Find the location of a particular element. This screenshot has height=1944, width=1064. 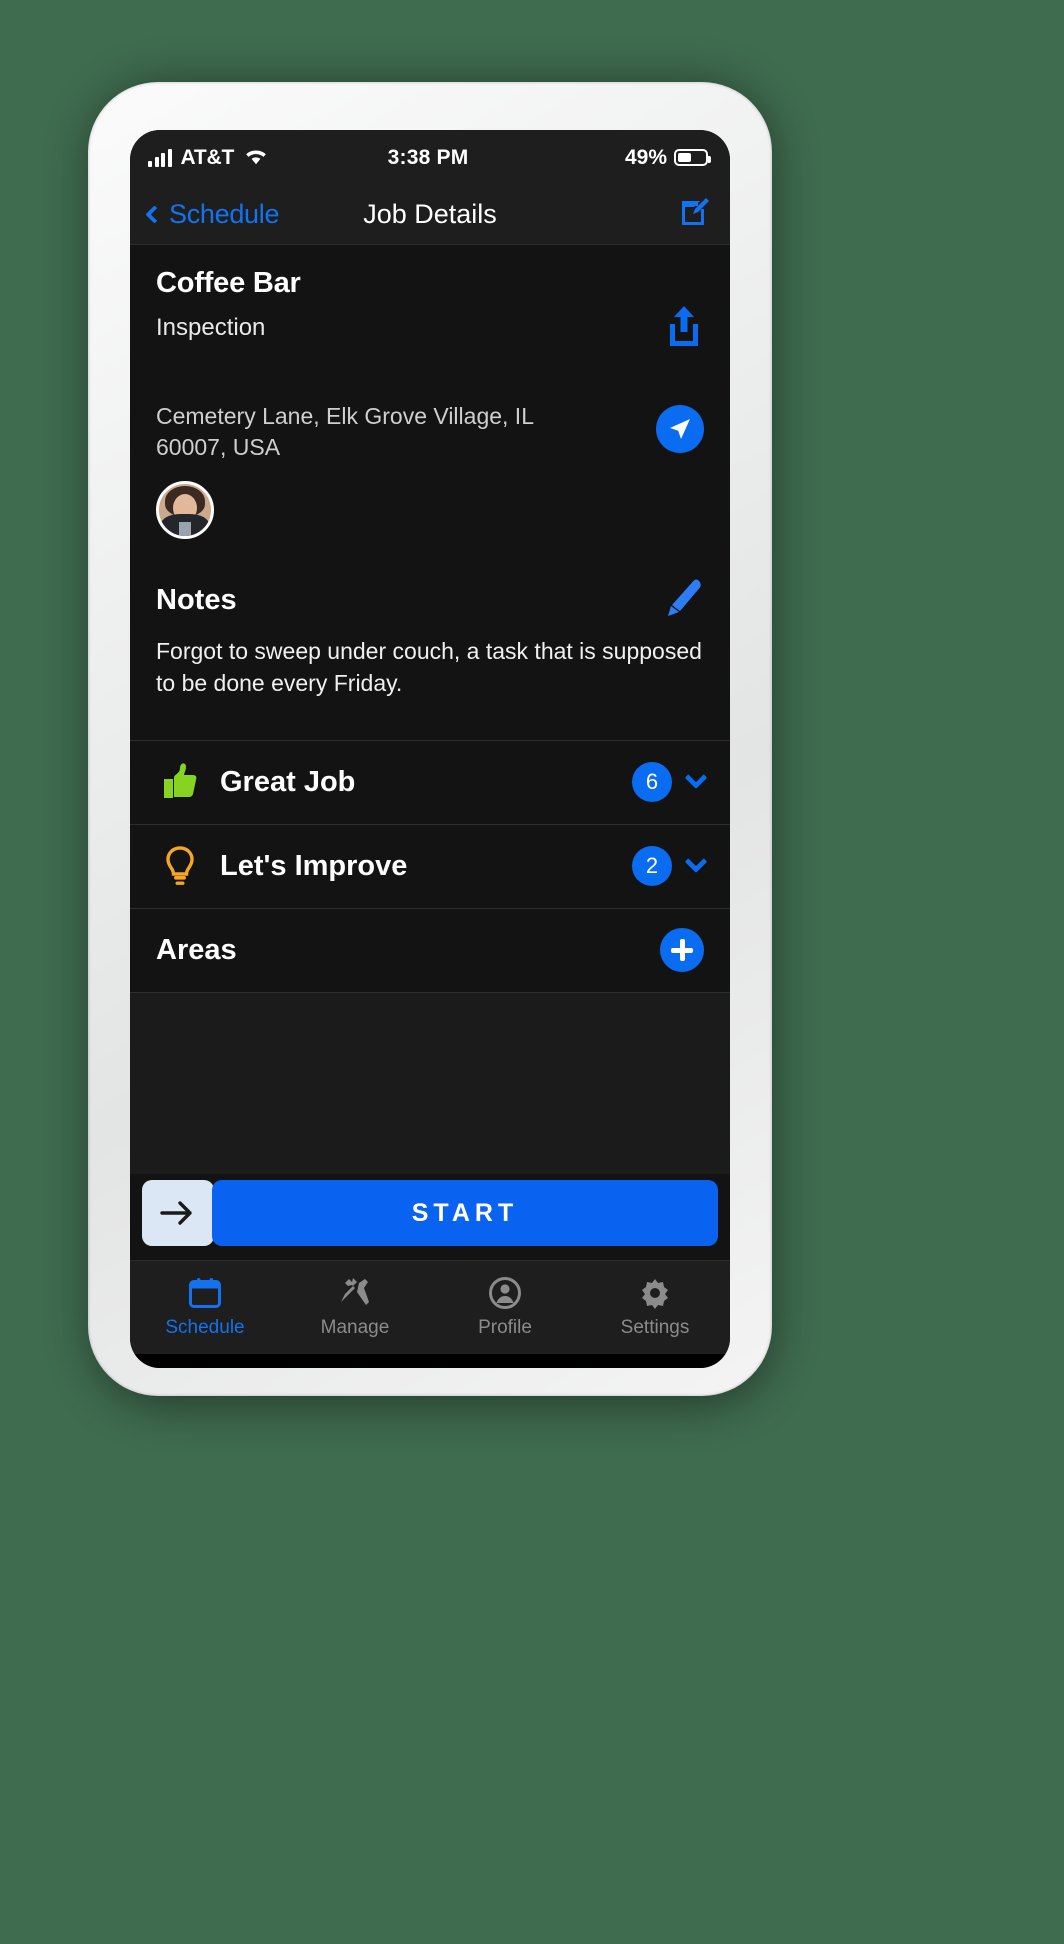

areas-trailing is located at coordinates (682, 950).